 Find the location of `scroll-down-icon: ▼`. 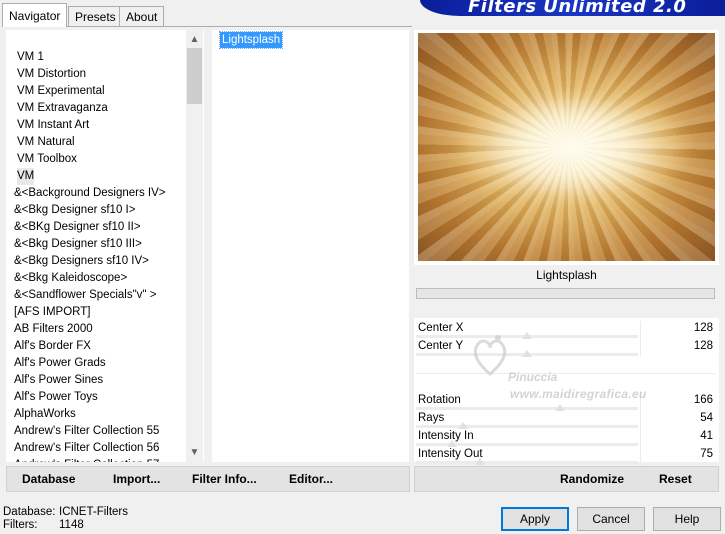

scroll-down-icon: ▼ is located at coordinates (194, 452).